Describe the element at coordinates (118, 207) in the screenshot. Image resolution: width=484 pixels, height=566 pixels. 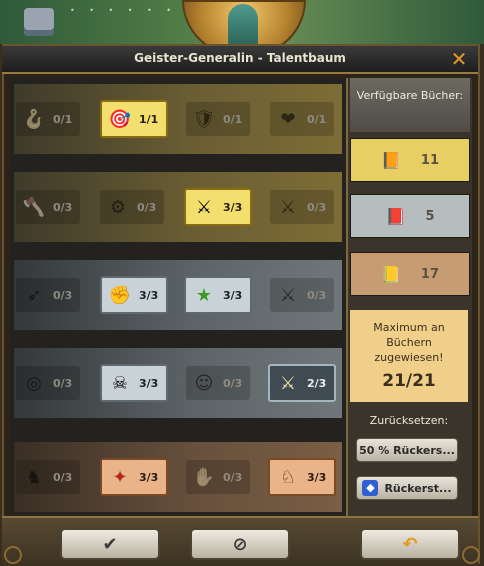
I see `catapult-icon: ⚙` at that location.